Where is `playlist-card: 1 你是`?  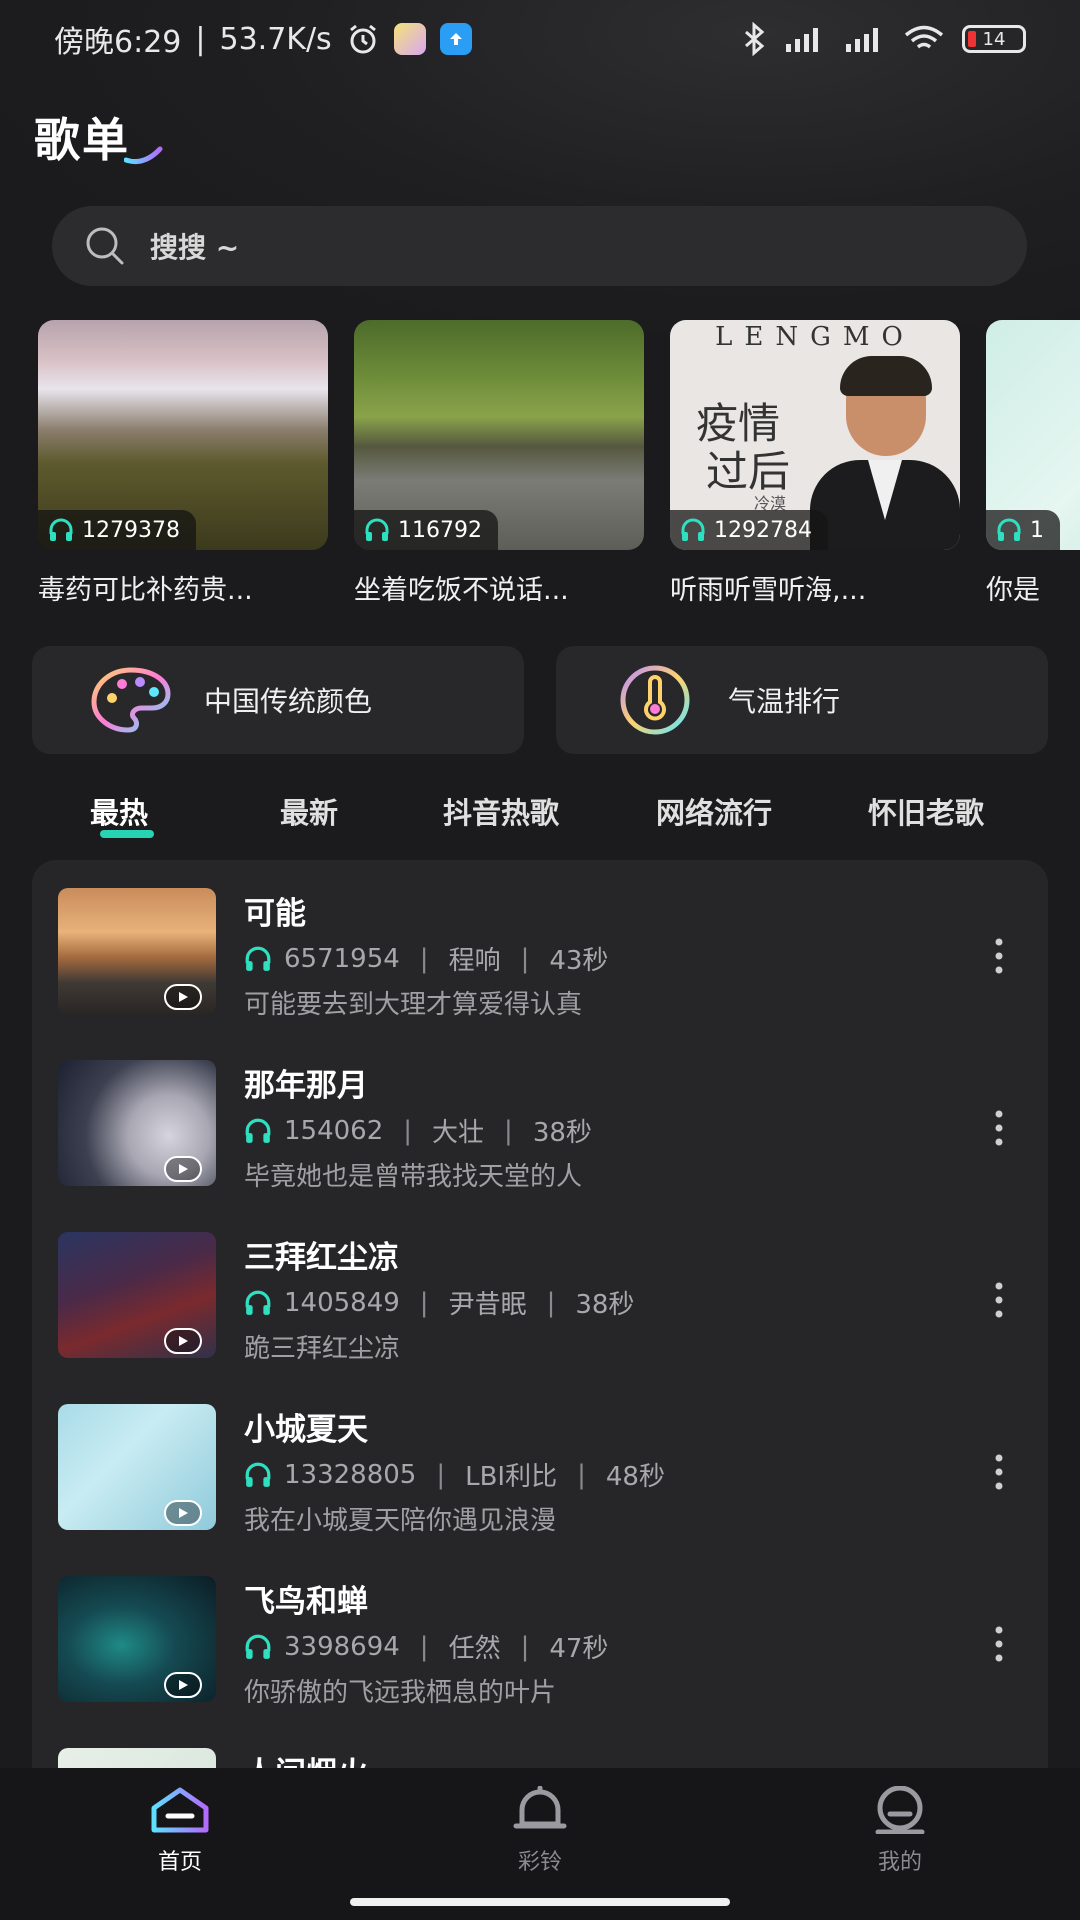 playlist-card: 1 你是 is located at coordinates (1033, 463).